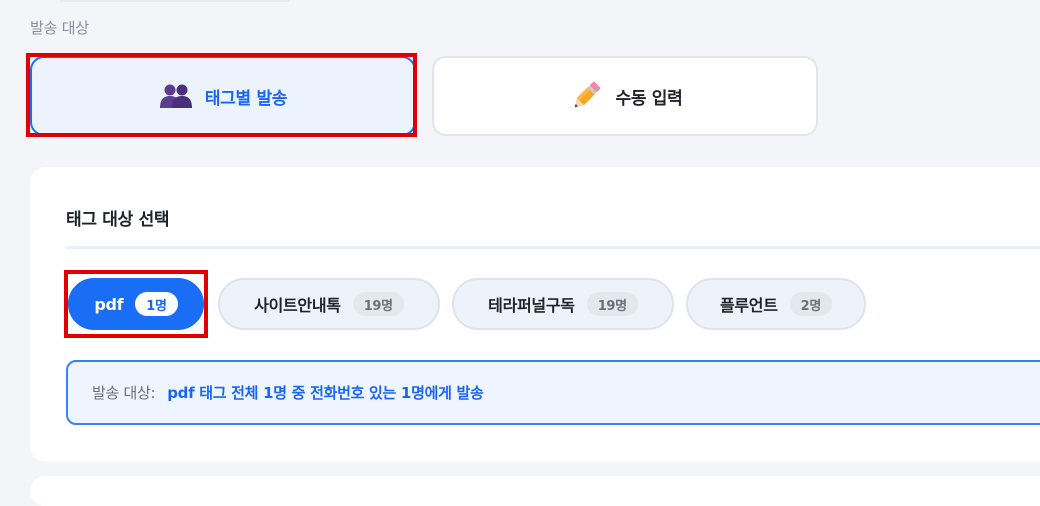 Image resolution: width=1040 pixels, height=506 pixels. I want to click on section-label: 발송 대상, so click(59, 28).